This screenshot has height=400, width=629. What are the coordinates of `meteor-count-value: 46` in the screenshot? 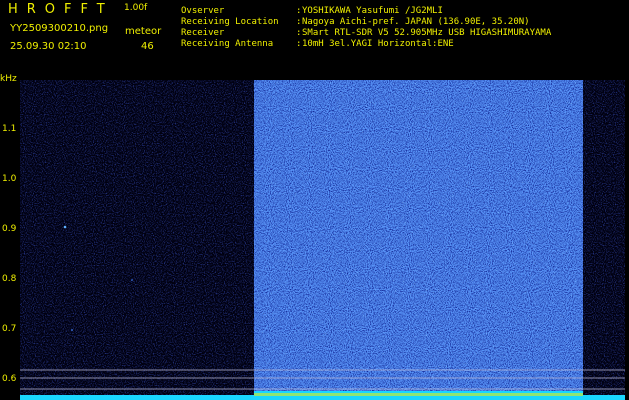 It's located at (147, 46).